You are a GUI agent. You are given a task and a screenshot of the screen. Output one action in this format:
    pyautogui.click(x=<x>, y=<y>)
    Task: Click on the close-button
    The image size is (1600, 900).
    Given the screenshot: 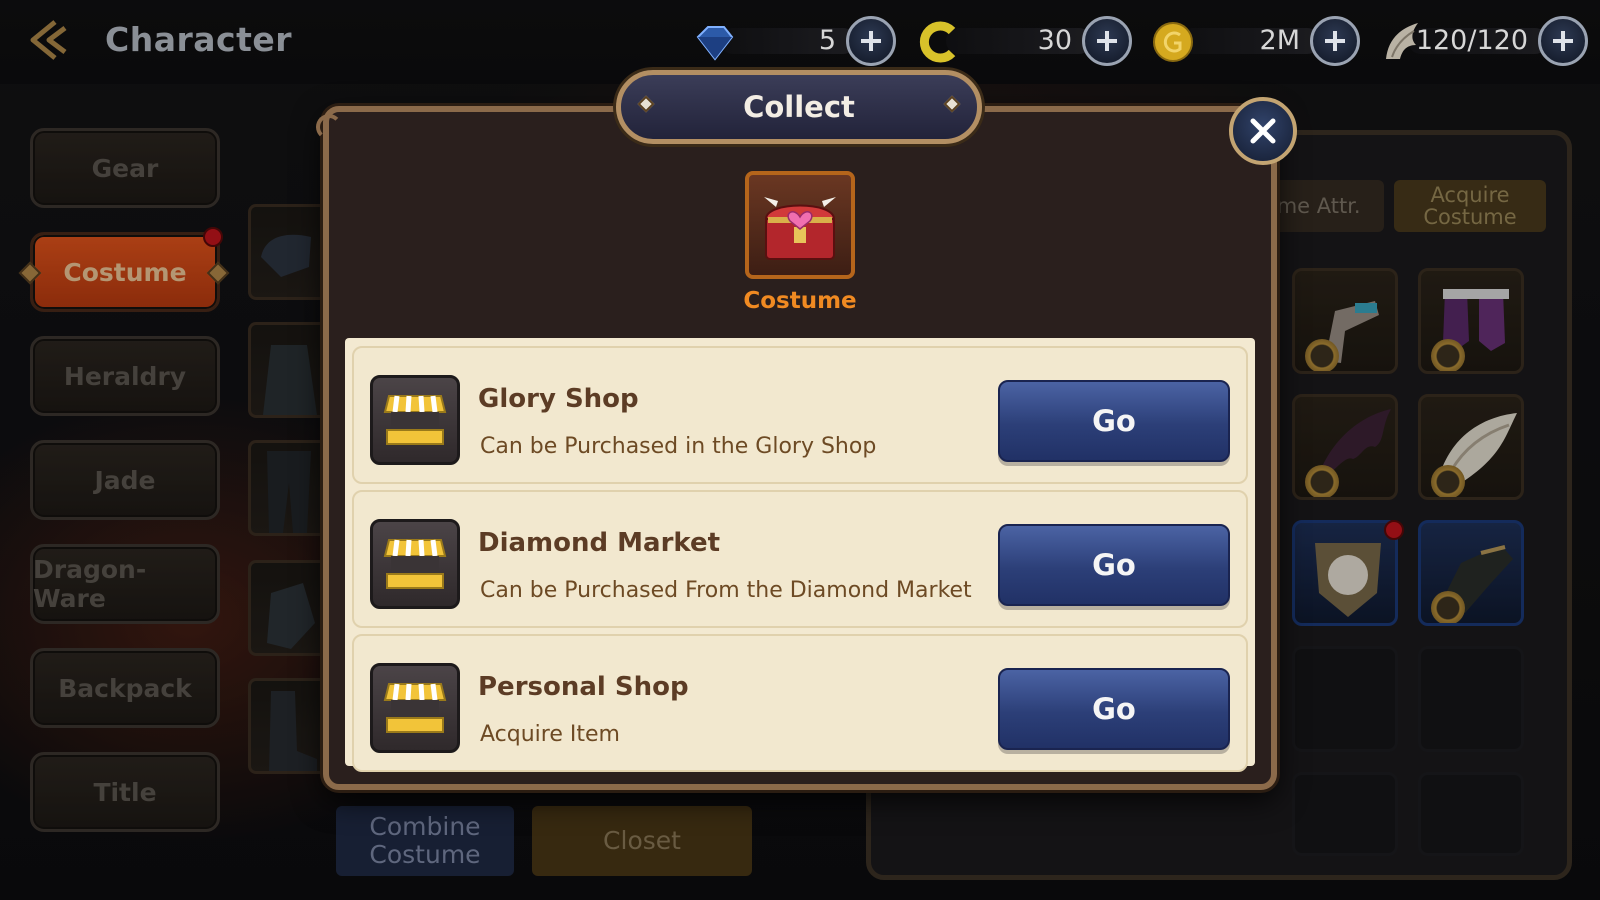 What is the action you would take?
    pyautogui.click(x=1263, y=131)
    